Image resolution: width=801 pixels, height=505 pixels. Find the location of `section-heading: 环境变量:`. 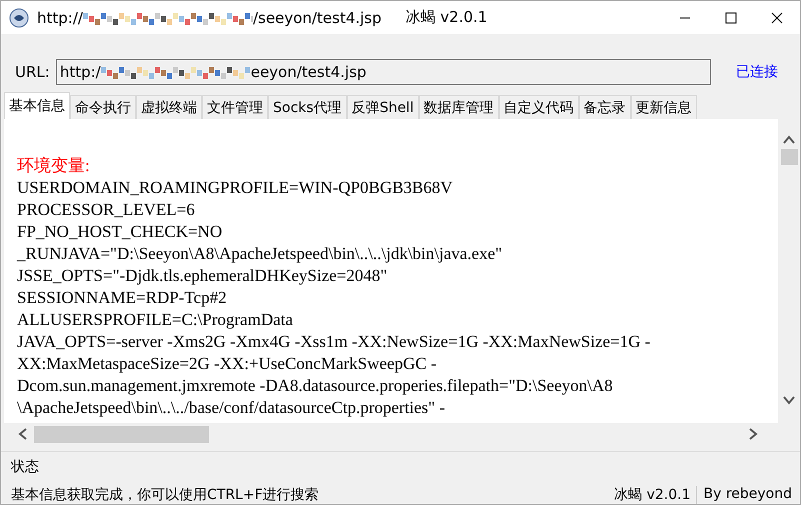

section-heading: 环境变量: is located at coordinates (54, 166).